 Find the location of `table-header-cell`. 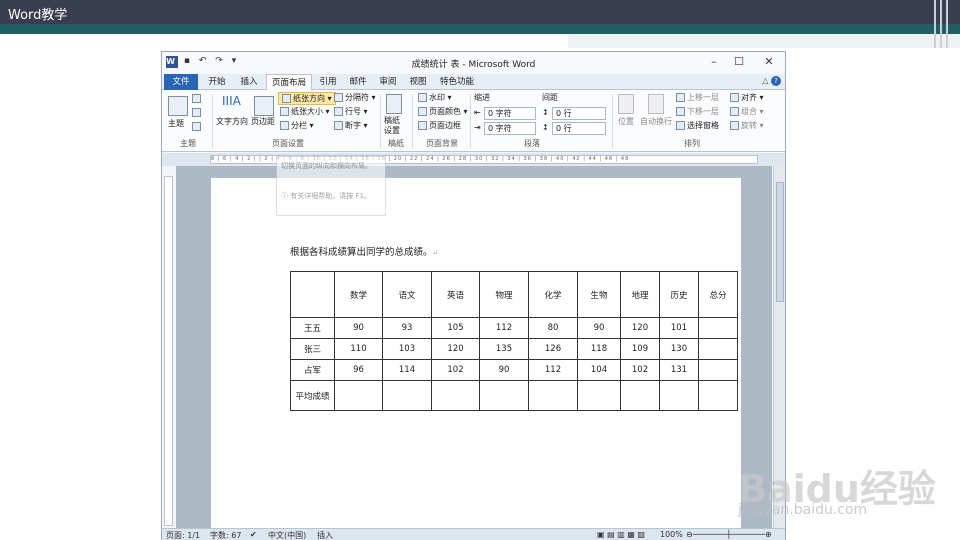

table-header-cell is located at coordinates (312, 294).